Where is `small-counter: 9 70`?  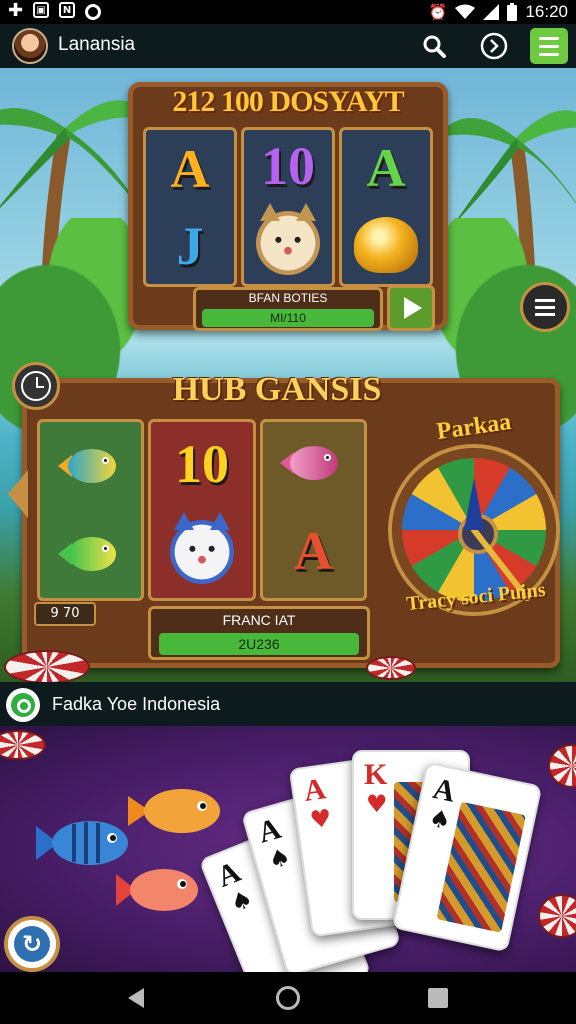 small-counter: 9 70 is located at coordinates (65, 614).